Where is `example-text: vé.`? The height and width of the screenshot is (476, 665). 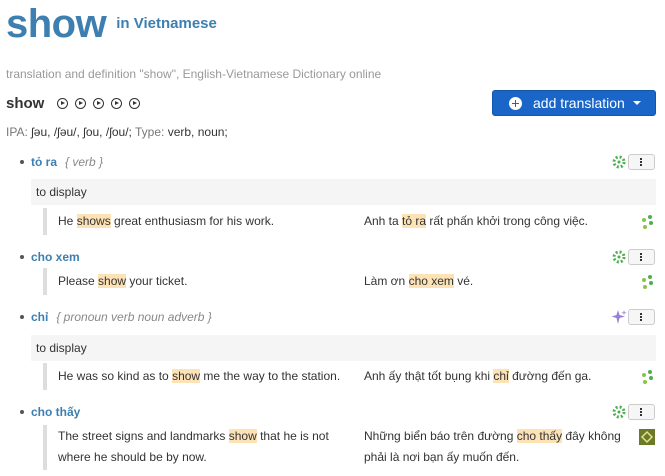 example-text: vé. is located at coordinates (463, 281).